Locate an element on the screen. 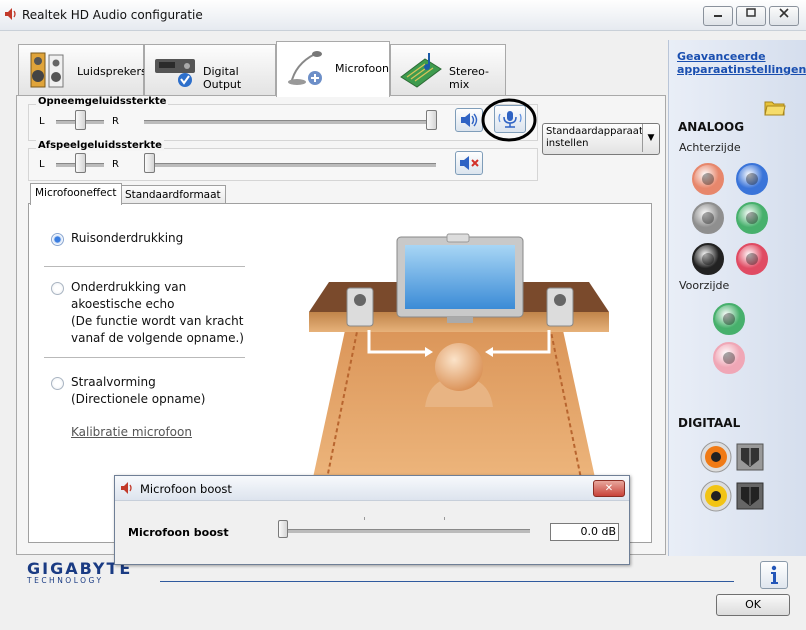  tab-stereo-mix: Stereo-mix is located at coordinates (448, 69).